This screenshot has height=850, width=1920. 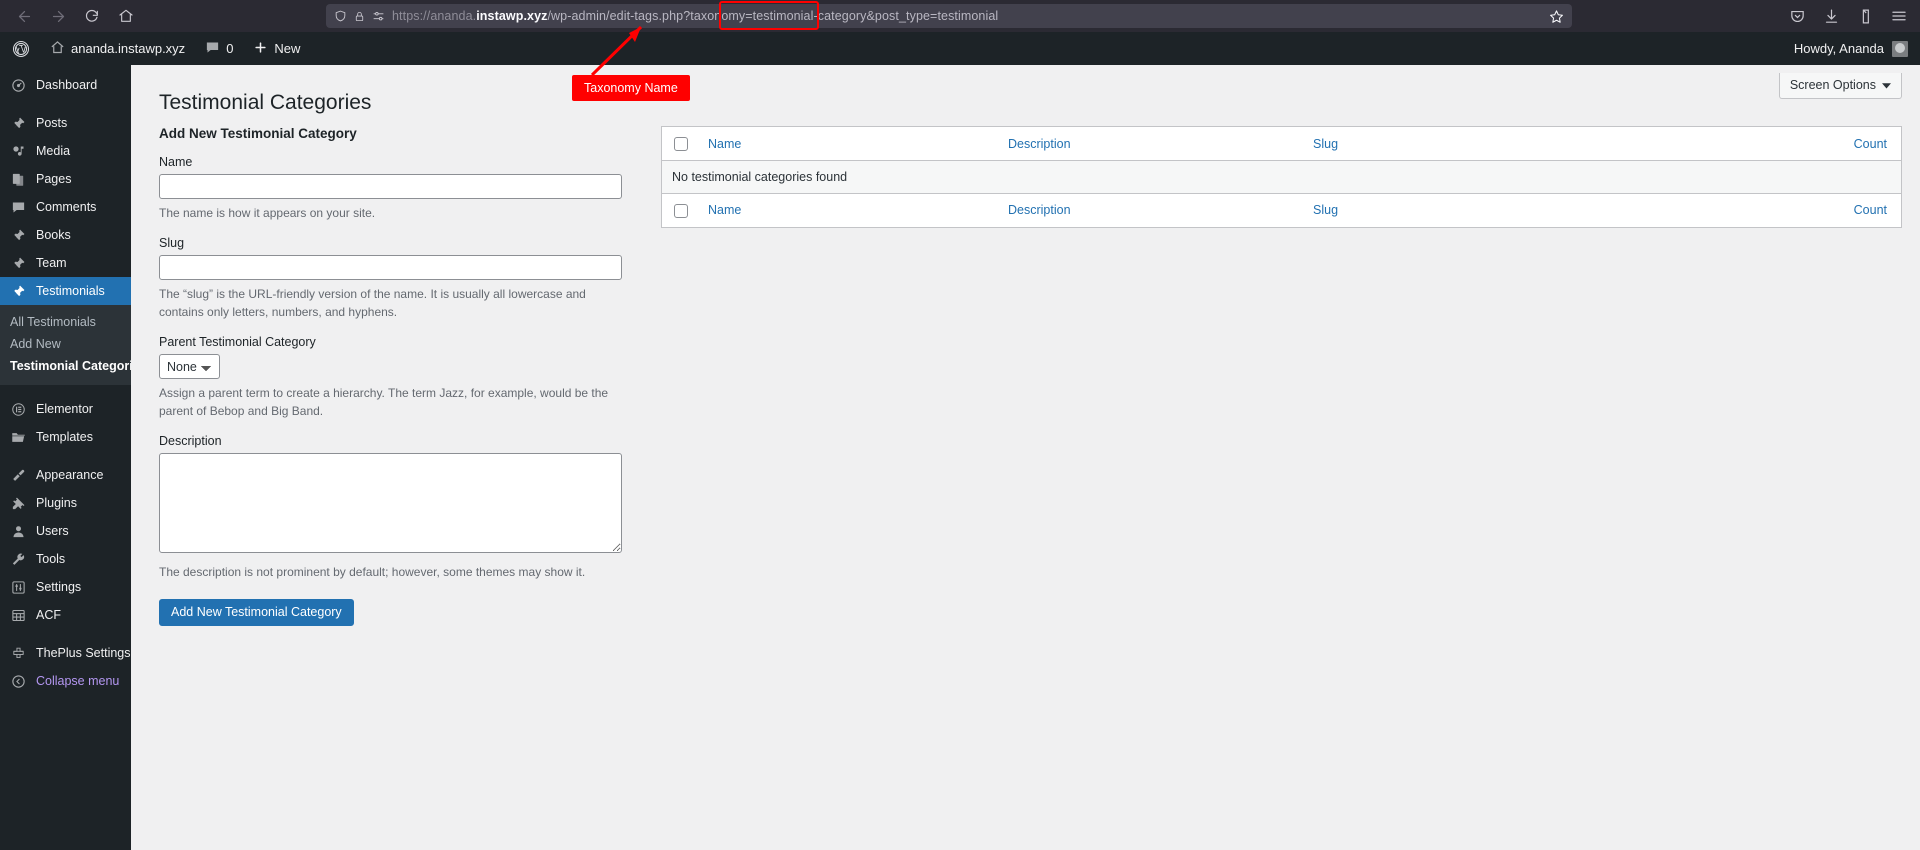 I want to click on sidebar-item-plugins: Plugins, so click(x=65, y=503).